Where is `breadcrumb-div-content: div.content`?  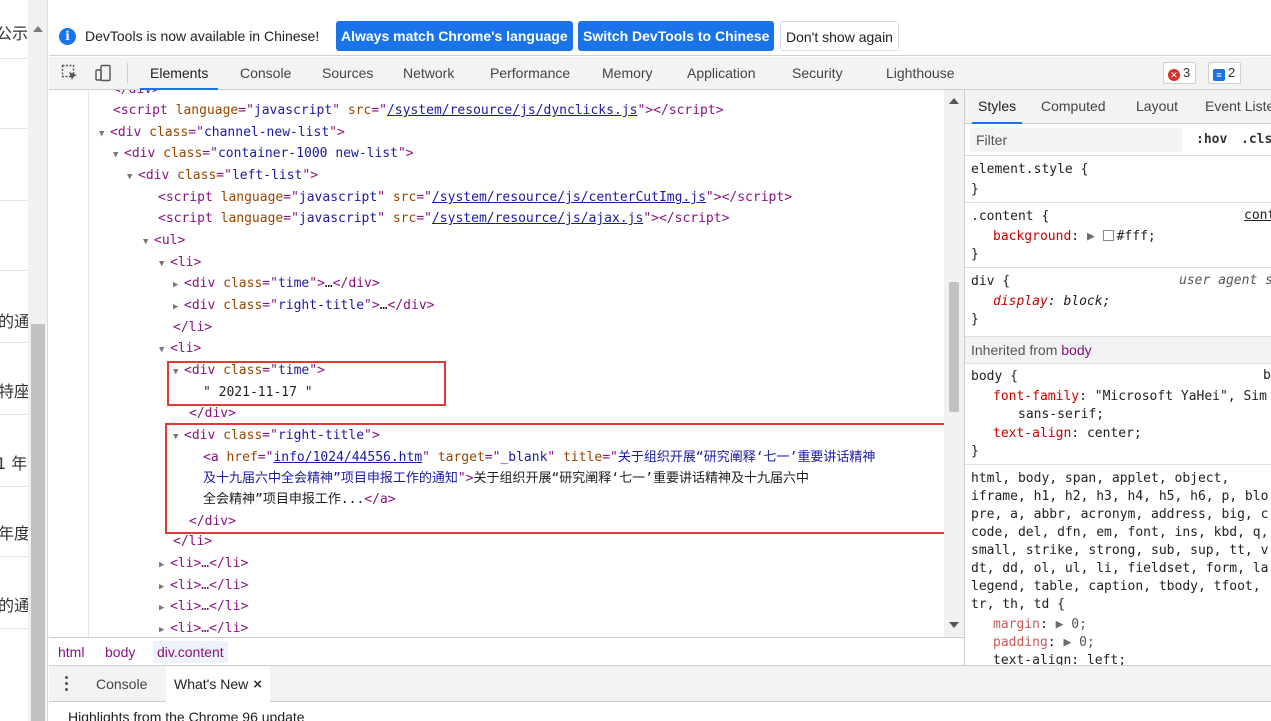 breadcrumb-div-content: div.content is located at coordinates (190, 652).